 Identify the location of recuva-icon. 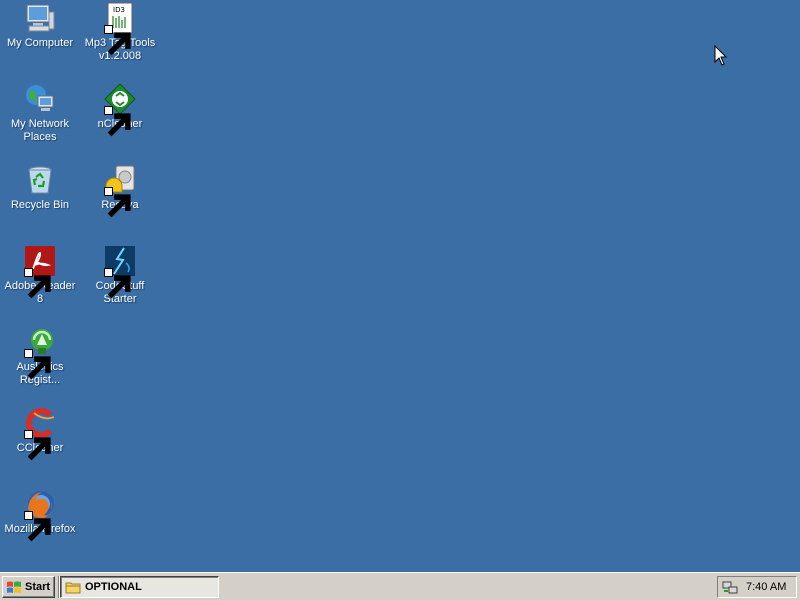
(120, 191).